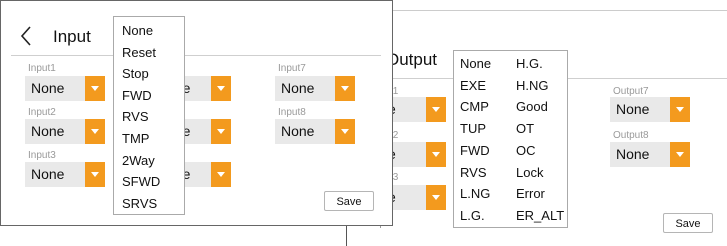 Image resolution: width=727 pixels, height=246 pixels. I want to click on output-screen-top-border, so click(553, 10).